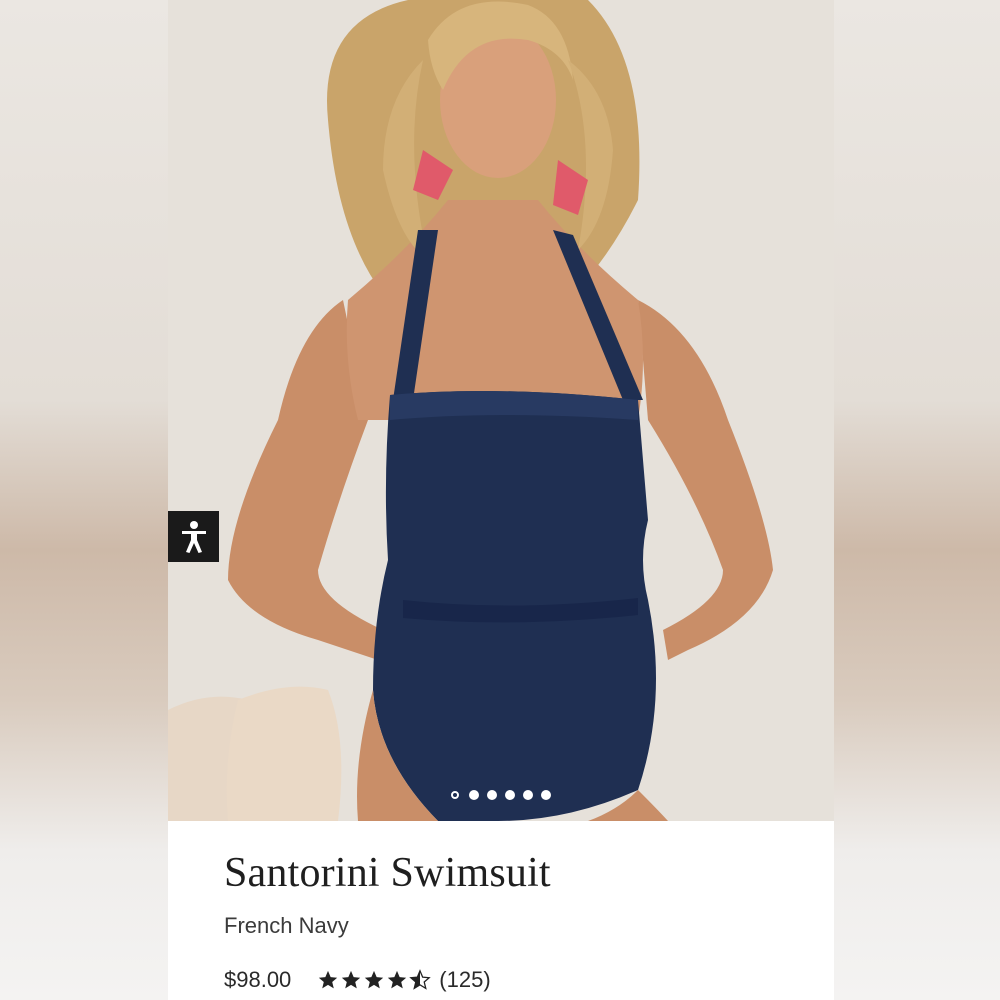  I want to click on accessibility-person-icon, so click(193, 536).